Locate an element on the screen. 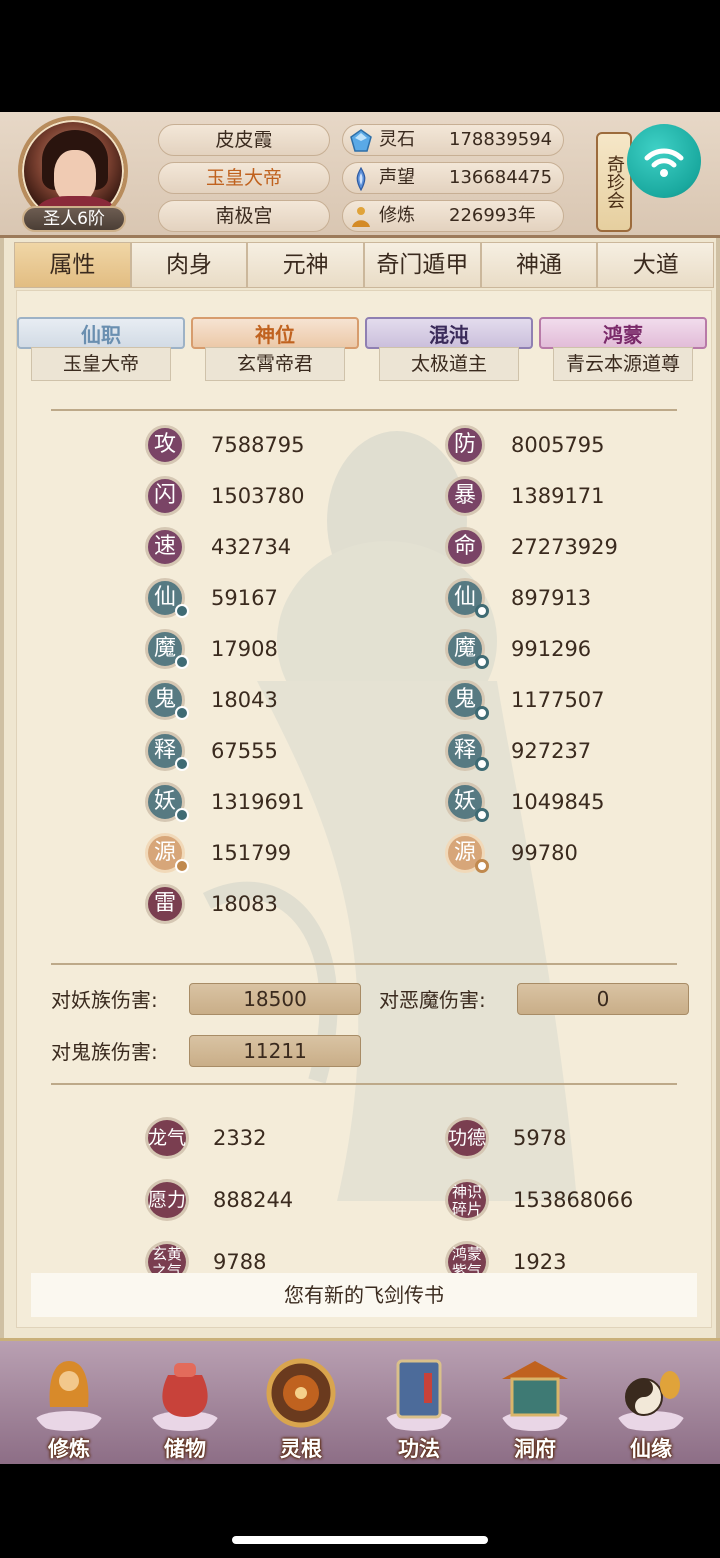 This screenshot has height=1558, width=720. title-banner: 仙职 is located at coordinates (101, 333).